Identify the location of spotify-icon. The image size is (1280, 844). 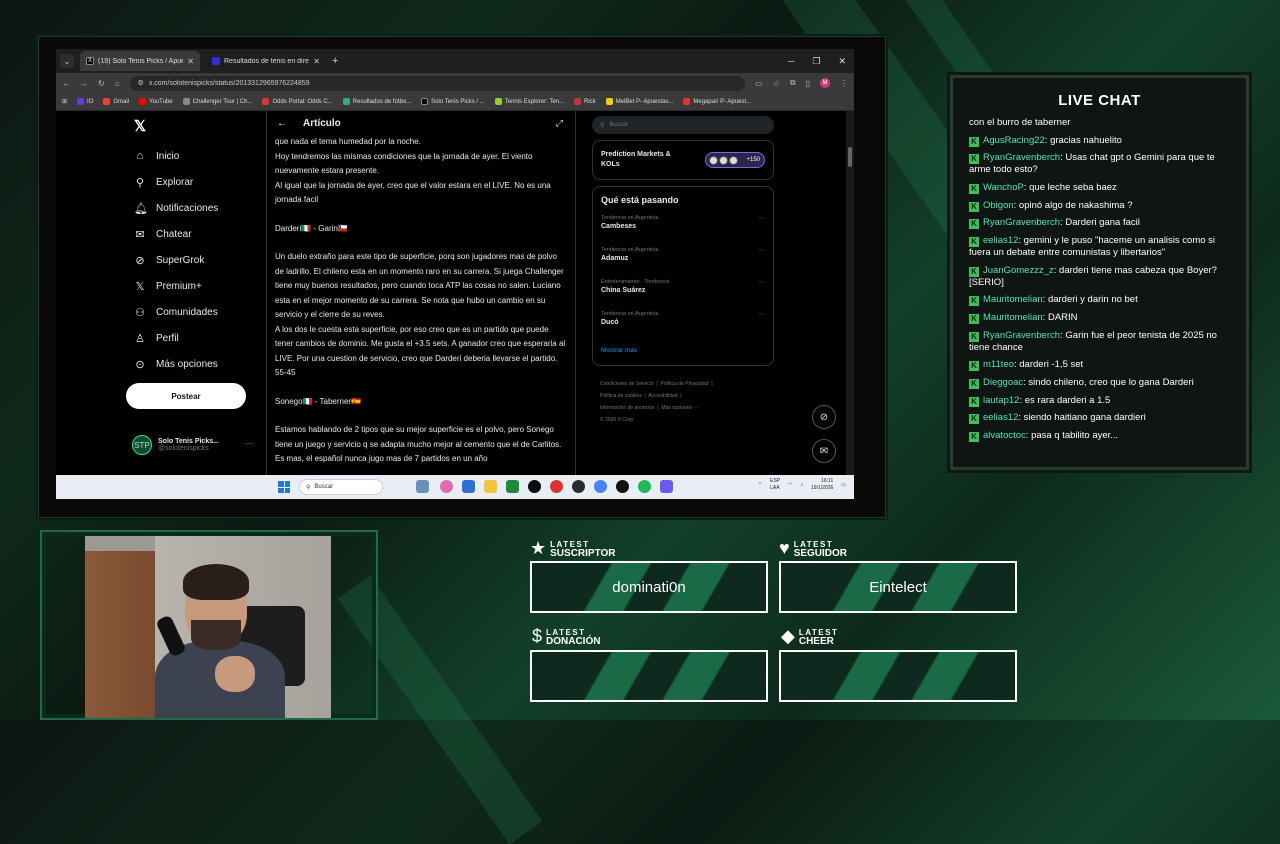
(644, 486).